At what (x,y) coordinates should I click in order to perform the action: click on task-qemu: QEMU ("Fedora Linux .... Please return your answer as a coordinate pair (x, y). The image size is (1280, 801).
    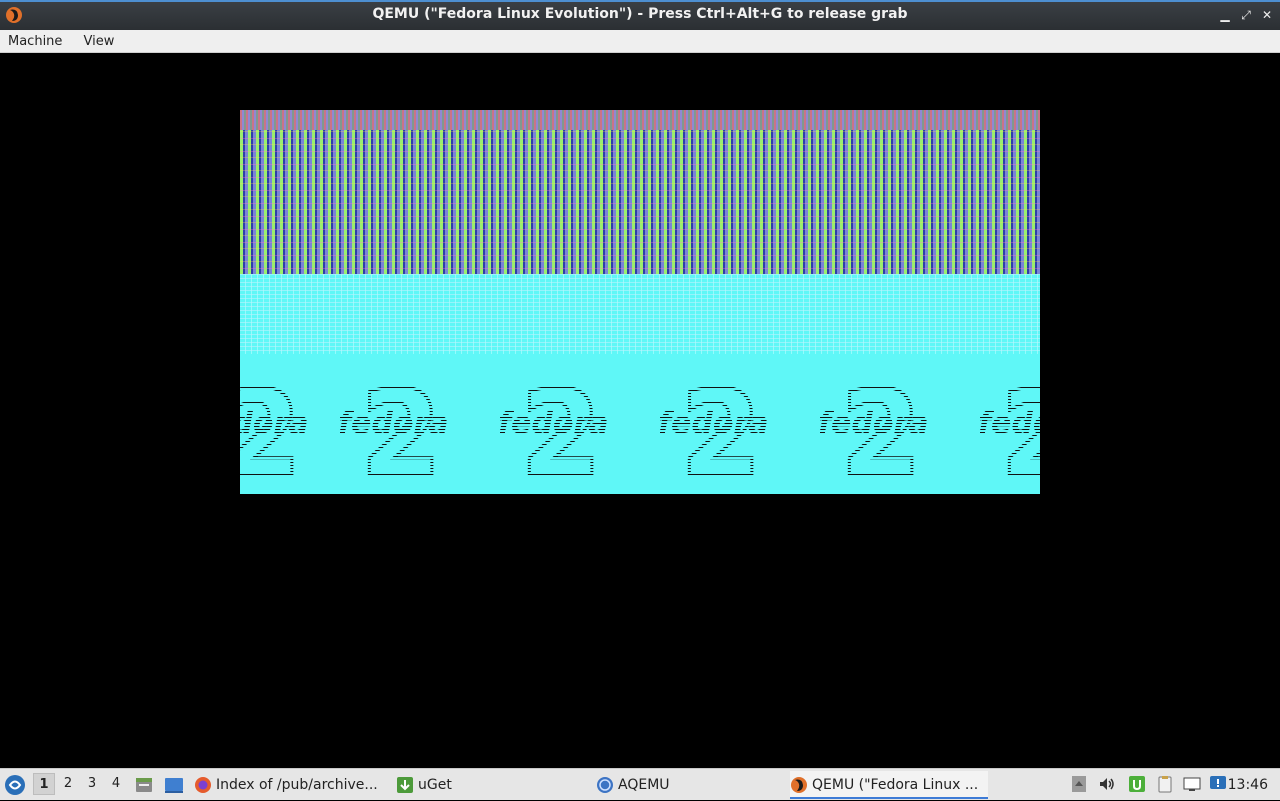
    Looking at the image, I should click on (889, 785).